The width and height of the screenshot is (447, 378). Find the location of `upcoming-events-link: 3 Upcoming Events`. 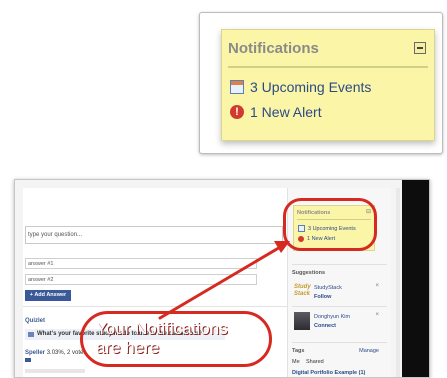

upcoming-events-link: 3 Upcoming Events is located at coordinates (300, 87).